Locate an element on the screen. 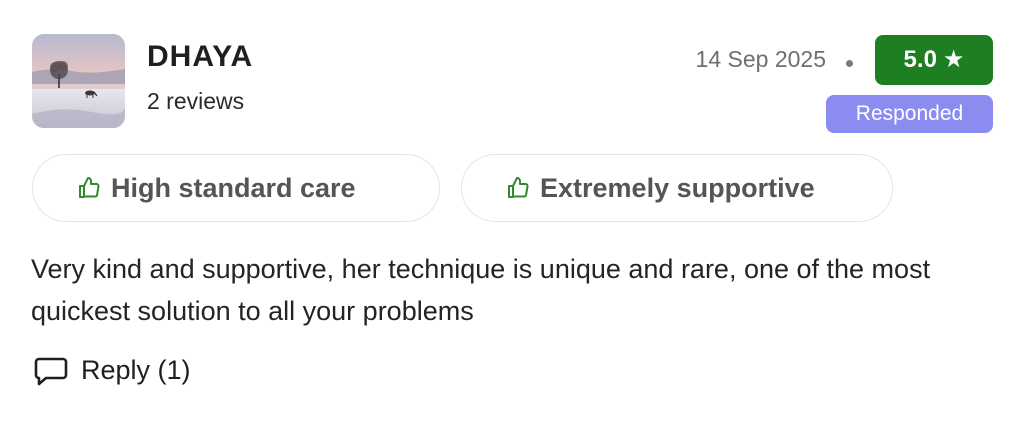 This screenshot has height=421, width=1024. reply-label: Reply (1) is located at coordinates (136, 369).